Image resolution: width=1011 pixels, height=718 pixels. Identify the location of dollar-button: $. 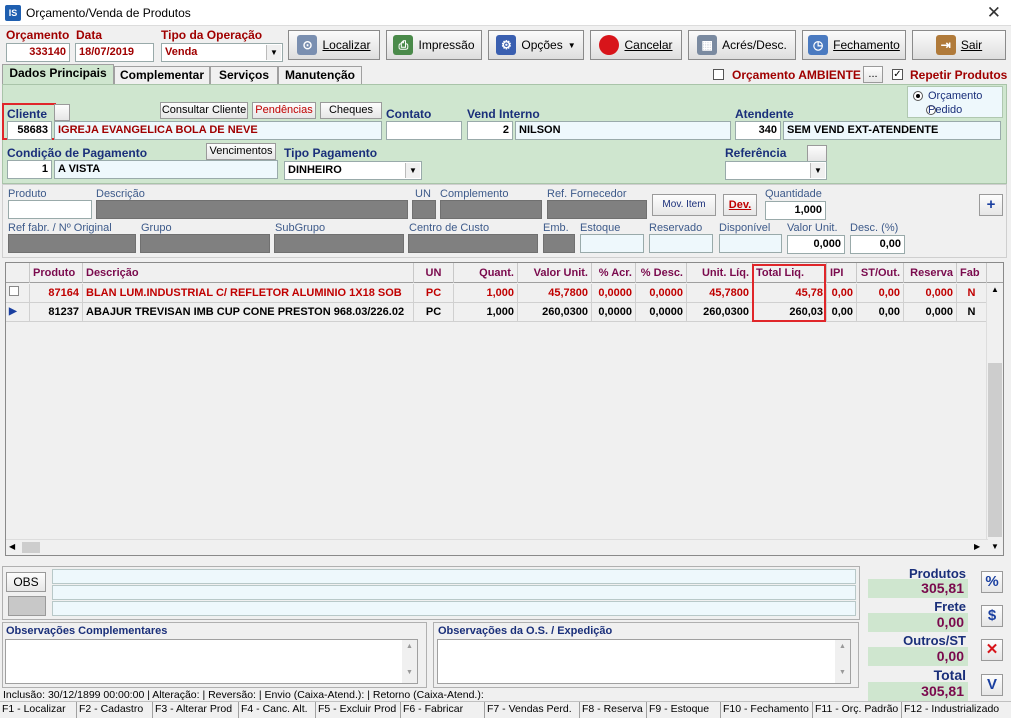
(992, 616).